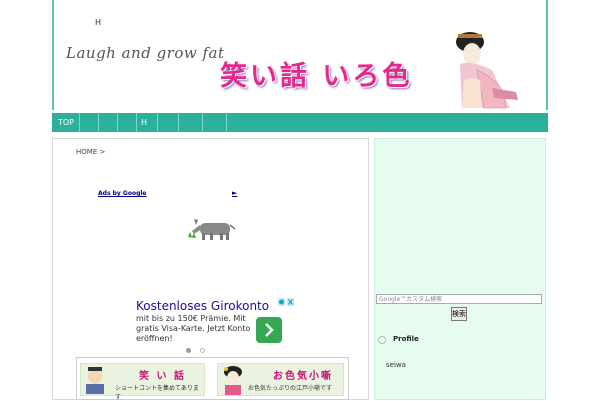 This screenshot has height=401, width=600. What do you see at coordinates (290, 388) in the screenshot?
I see `banner-subtitle: お色気たっぷりの江戸小噺です` at bounding box center [290, 388].